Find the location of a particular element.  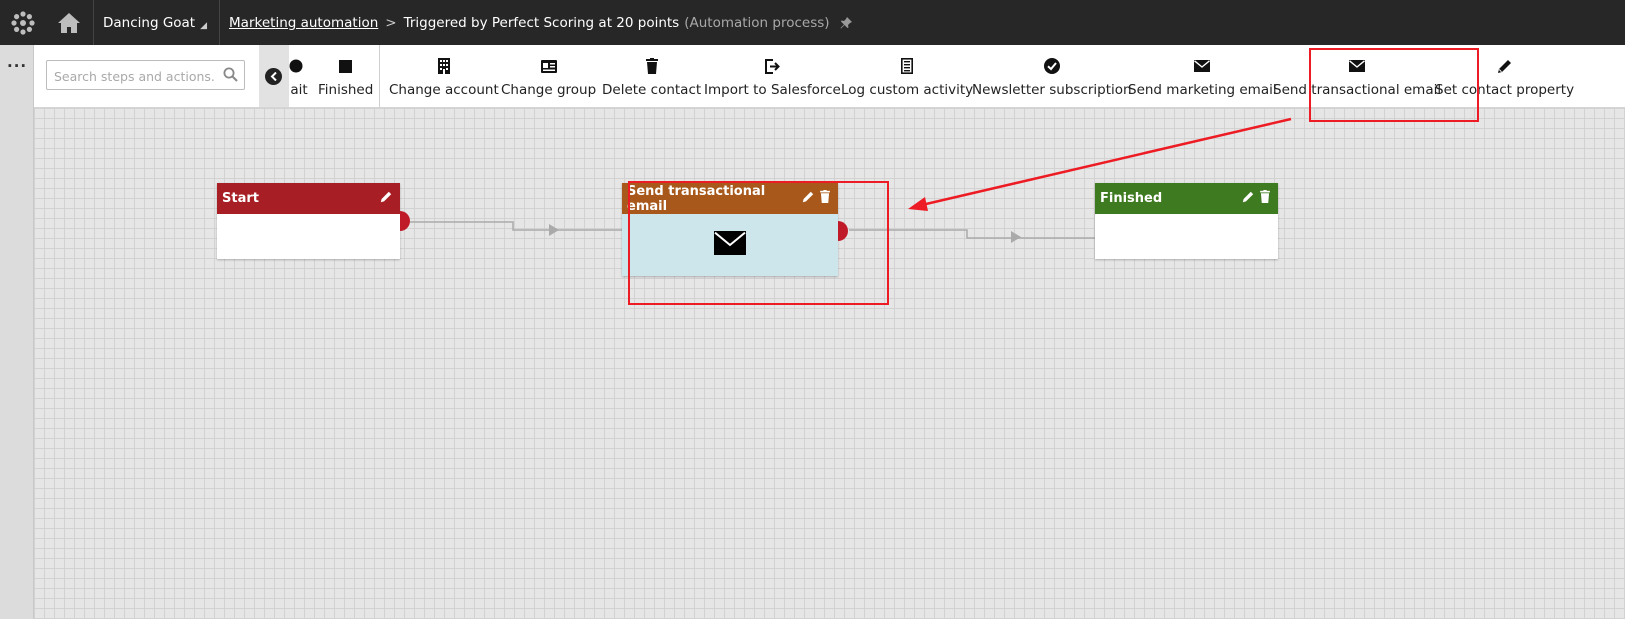

site-name: Dancing Goat is located at coordinates (149, 22).